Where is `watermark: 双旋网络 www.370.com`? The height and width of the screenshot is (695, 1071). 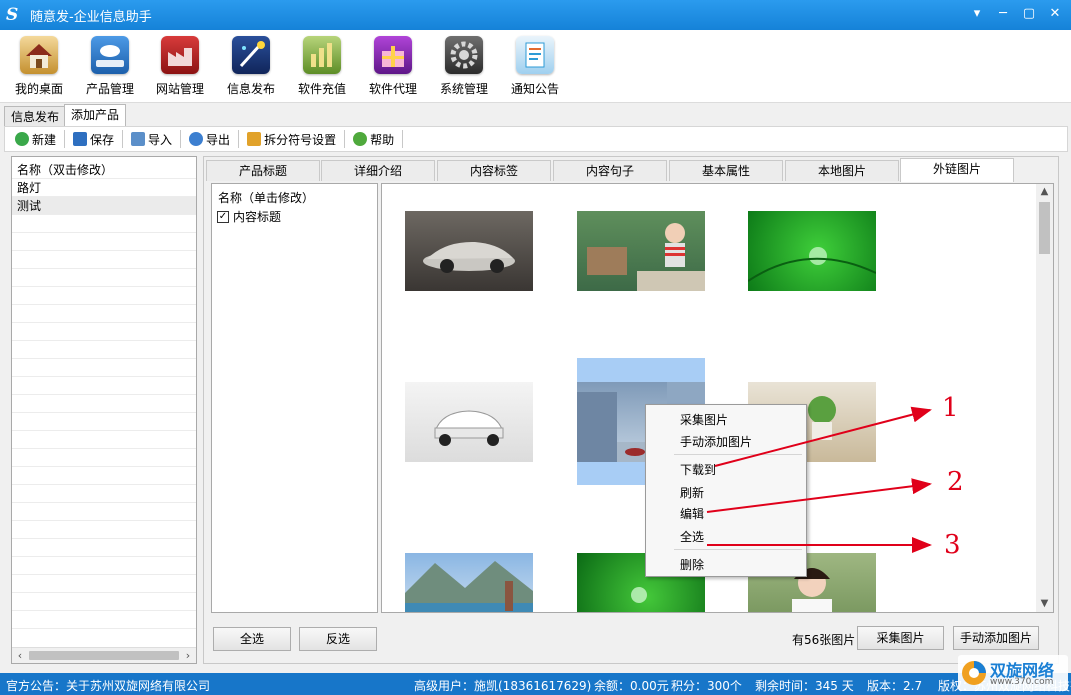
watermark: 双旋网络 www.370.com is located at coordinates (1013, 673).